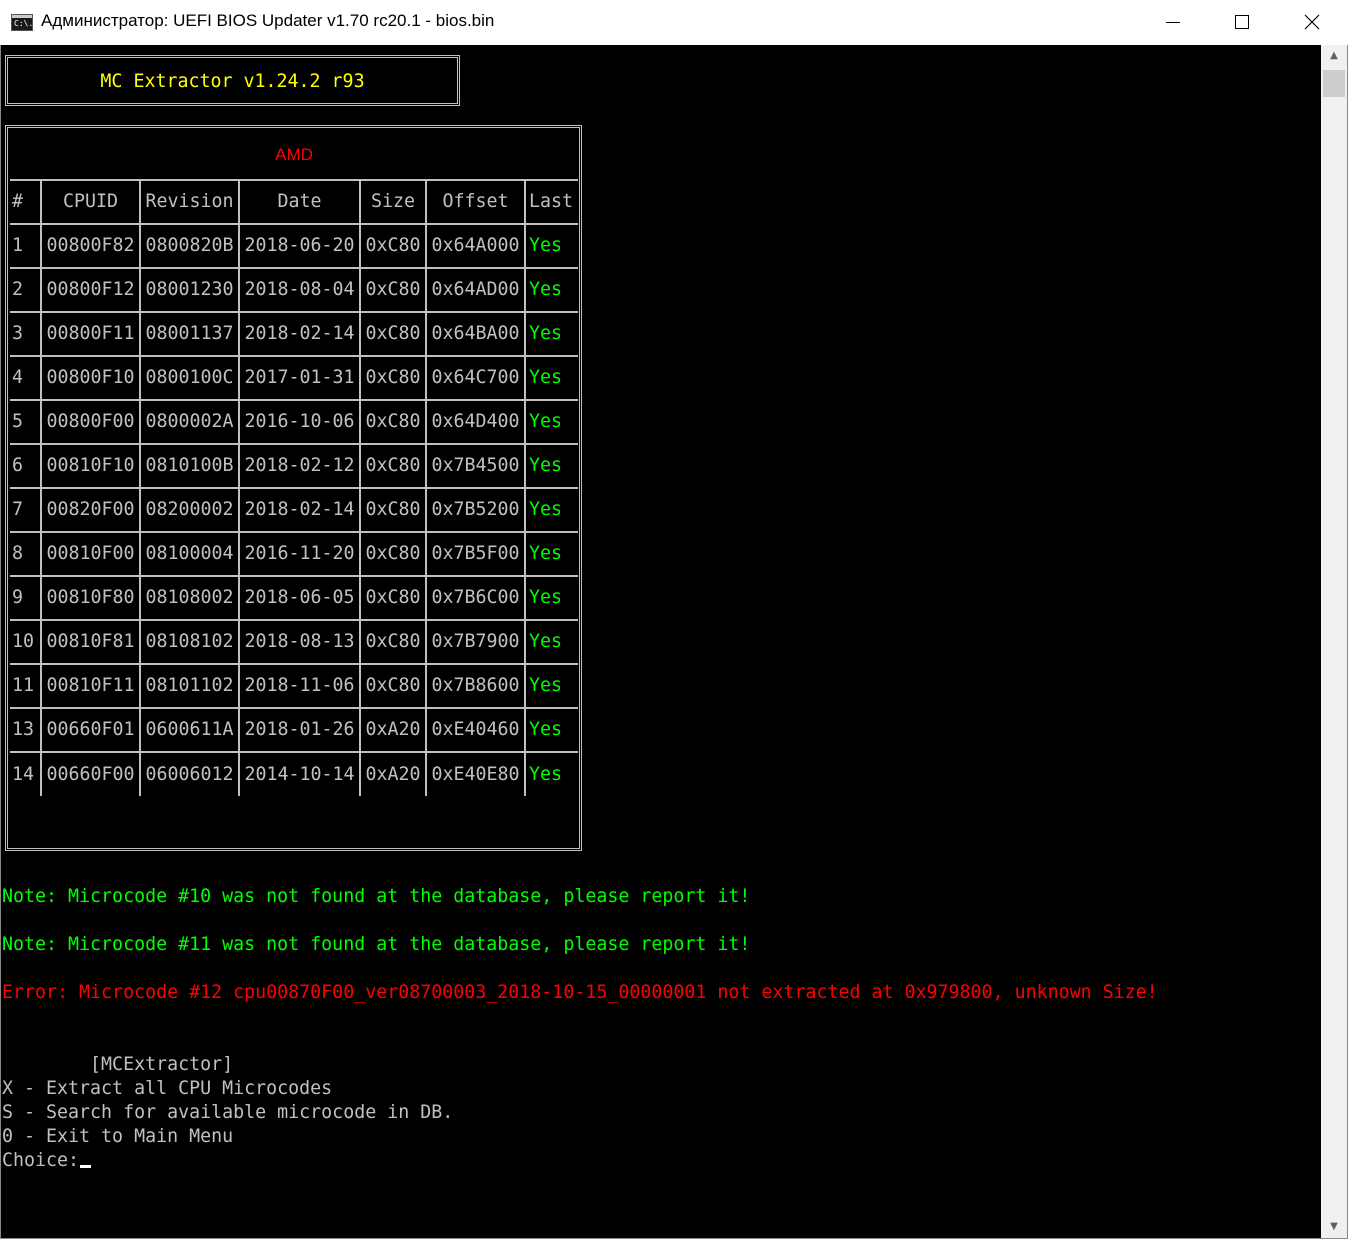  Describe the element at coordinates (90, 290) in the screenshot. I see `table-cell: 00800F12` at that location.